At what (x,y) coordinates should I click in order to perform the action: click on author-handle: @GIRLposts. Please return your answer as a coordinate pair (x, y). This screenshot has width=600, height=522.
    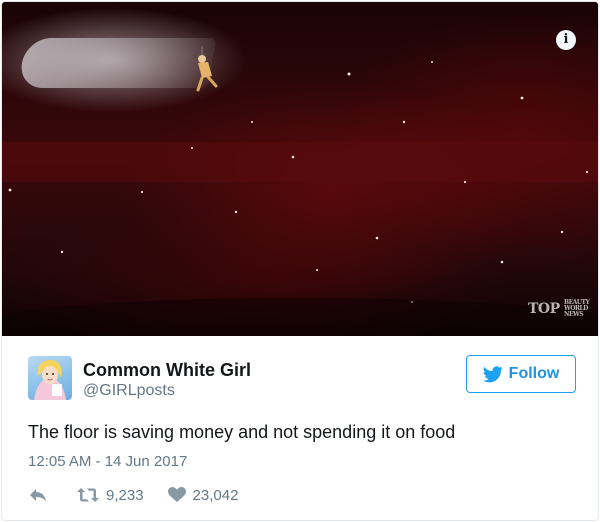
    Looking at the image, I should click on (129, 391).